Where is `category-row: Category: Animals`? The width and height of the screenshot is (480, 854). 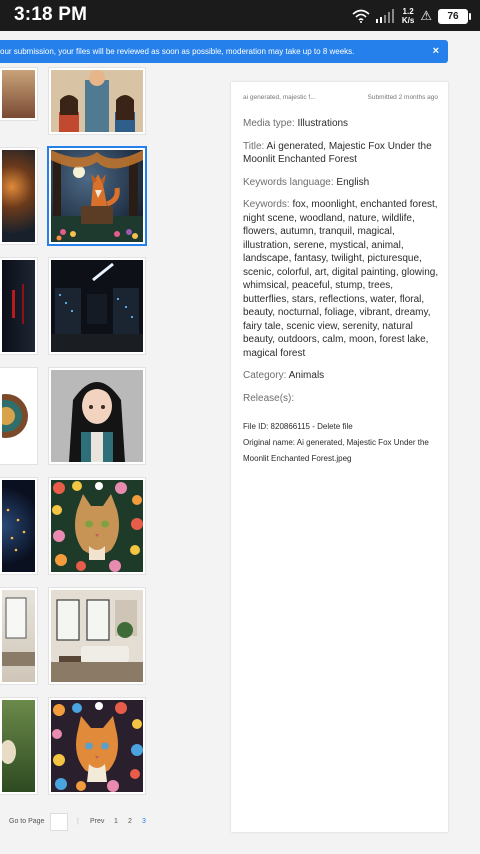
category-row: Category: Animals is located at coordinates (342, 376).